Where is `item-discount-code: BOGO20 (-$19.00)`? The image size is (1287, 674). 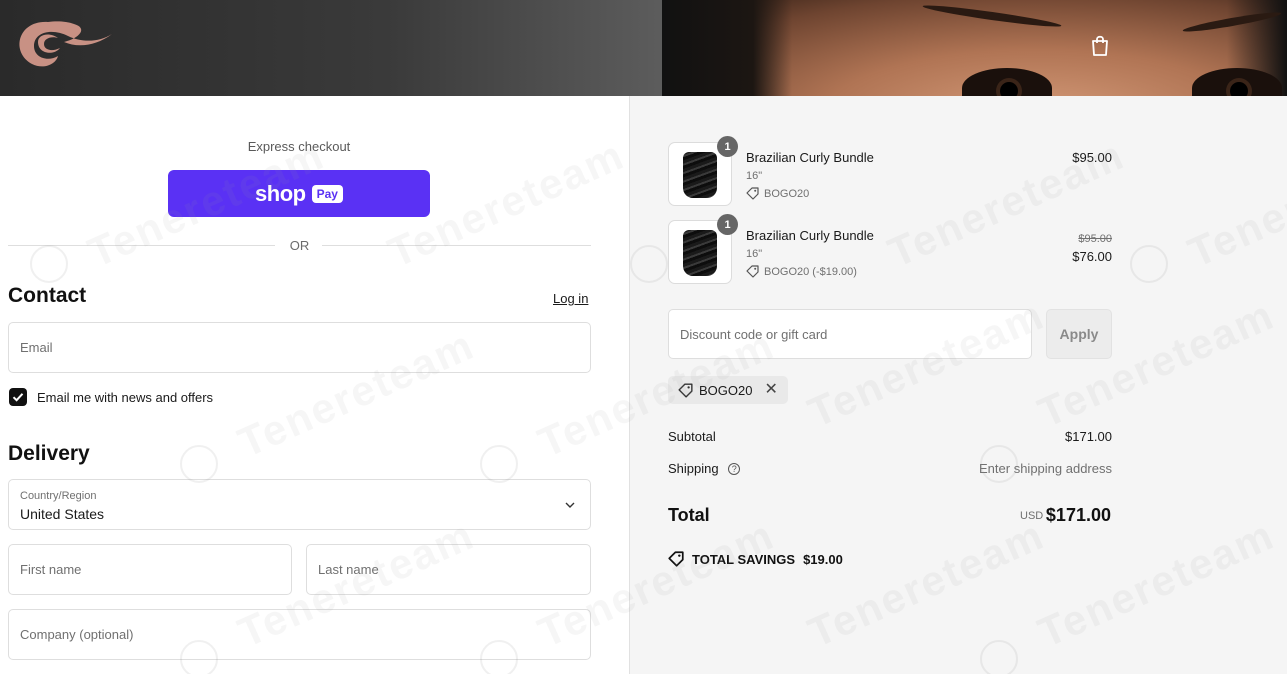
item-discount-code: BOGO20 (-$19.00) is located at coordinates (810, 271).